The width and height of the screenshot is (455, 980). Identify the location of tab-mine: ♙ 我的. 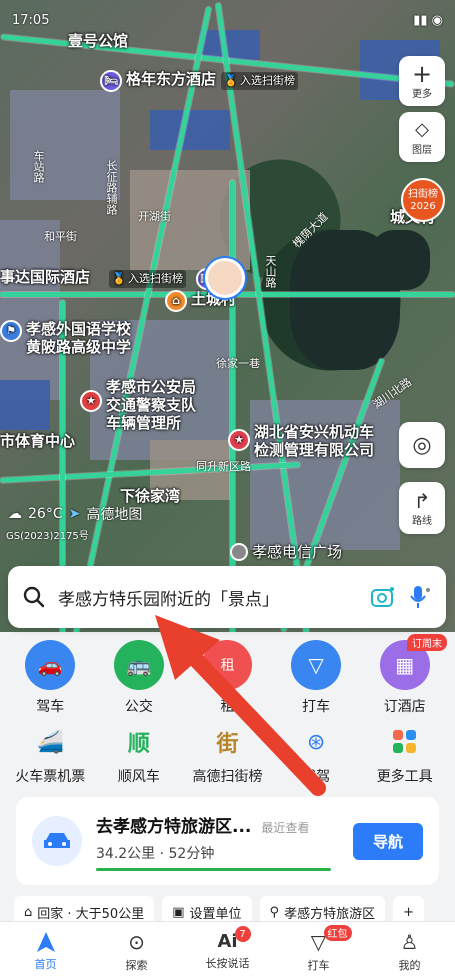
(410, 951).